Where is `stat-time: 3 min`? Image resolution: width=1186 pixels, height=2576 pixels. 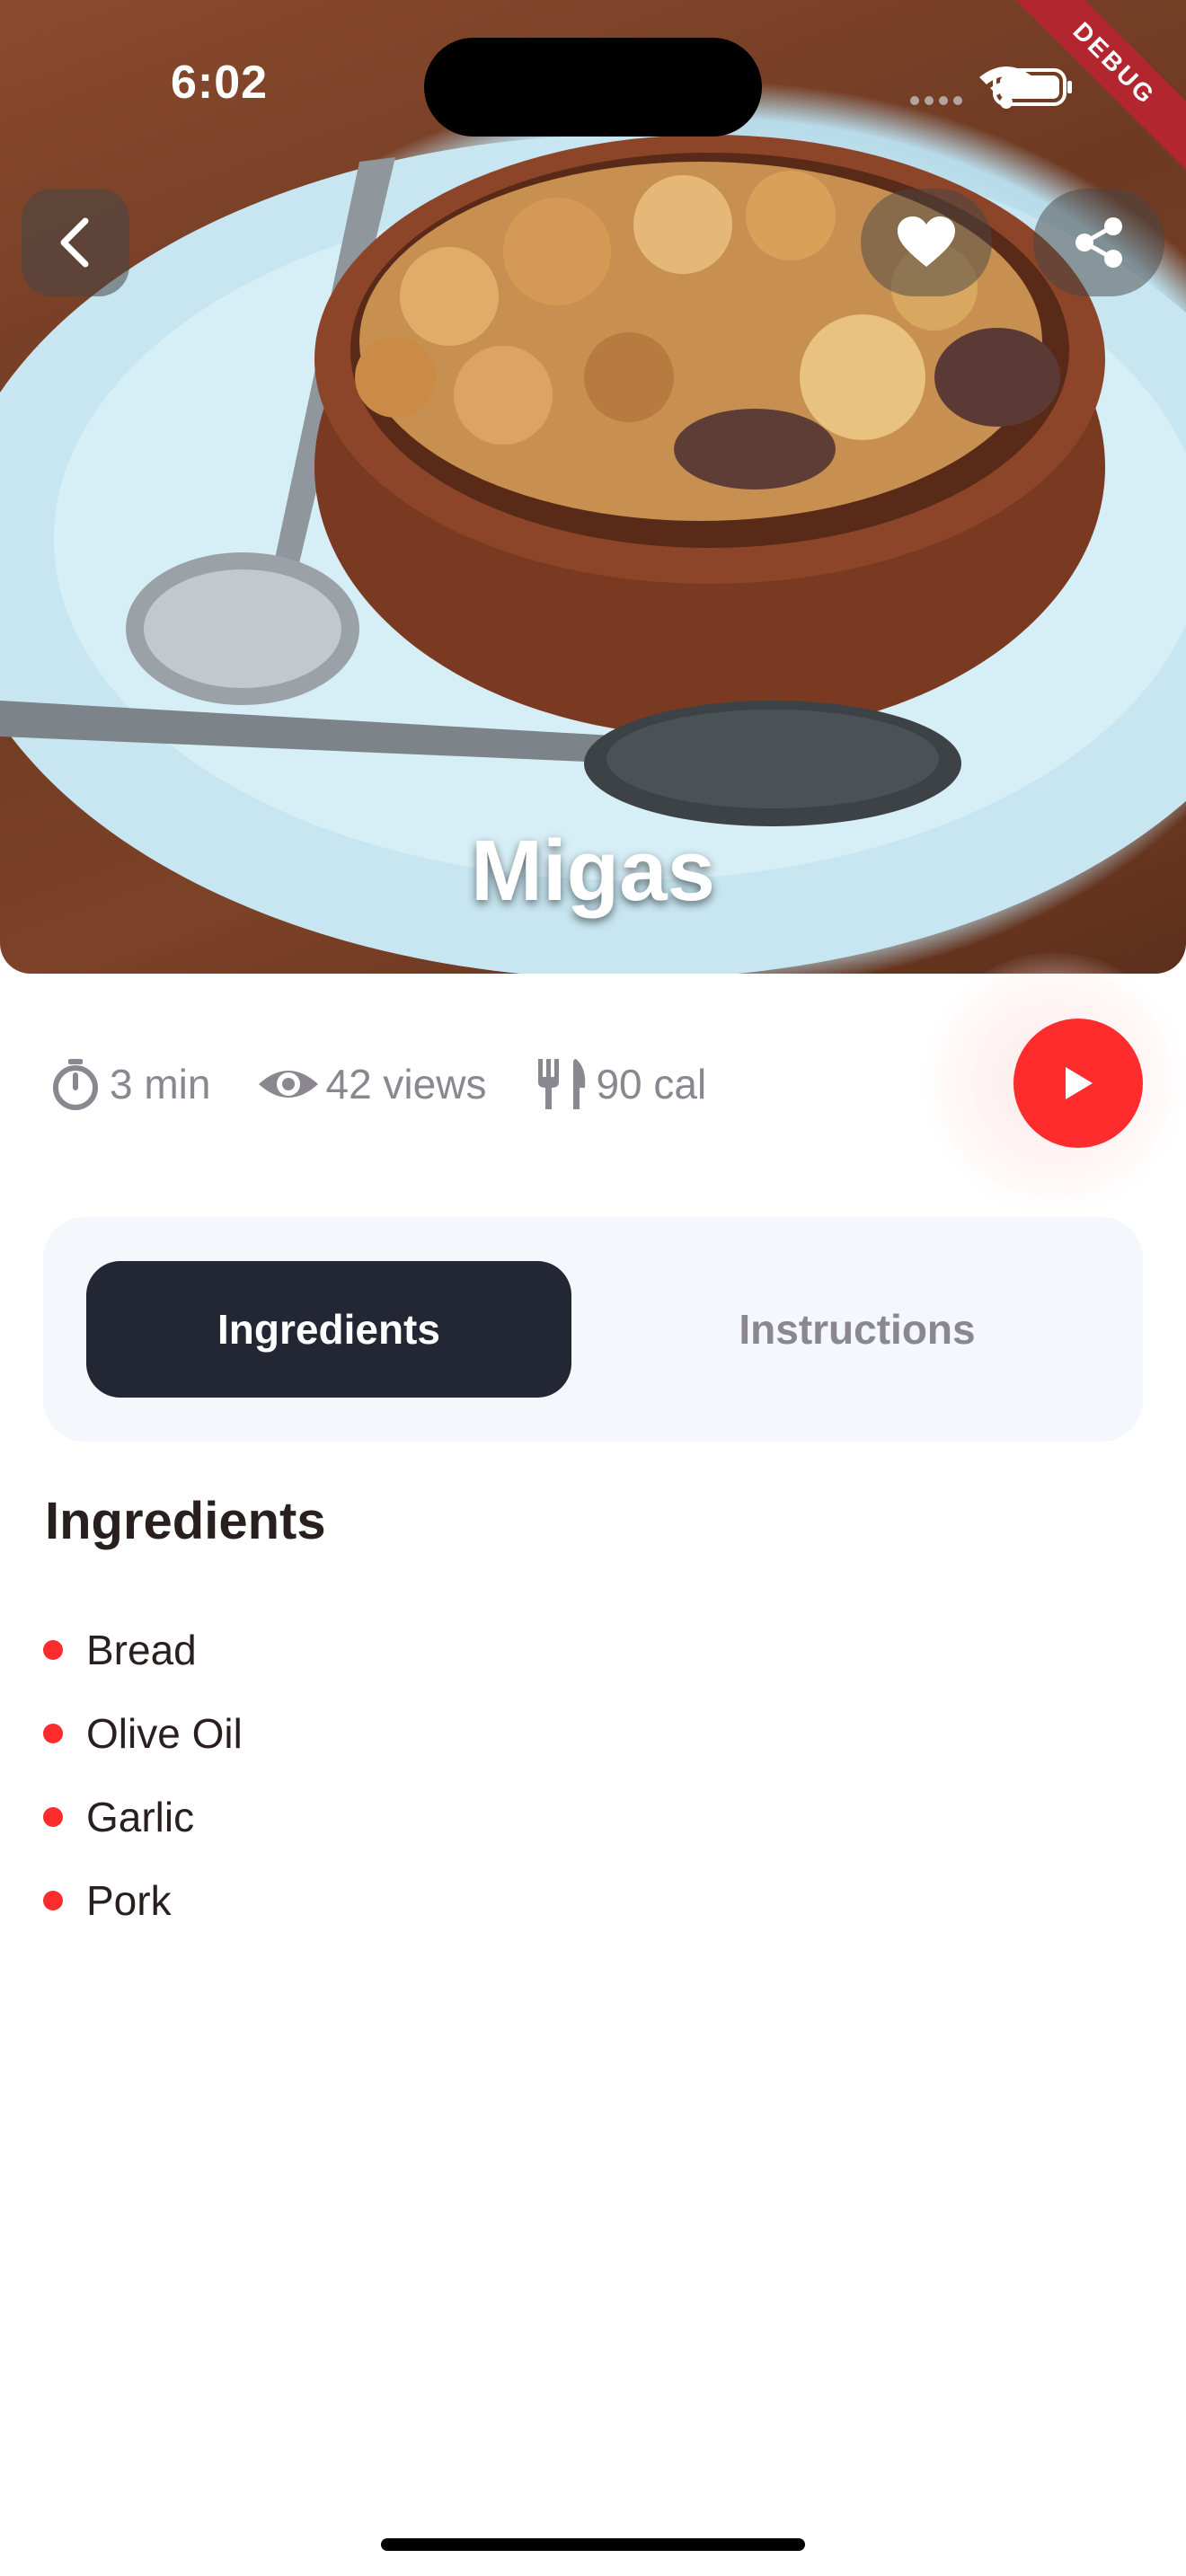
stat-time: 3 min is located at coordinates (128, 1084).